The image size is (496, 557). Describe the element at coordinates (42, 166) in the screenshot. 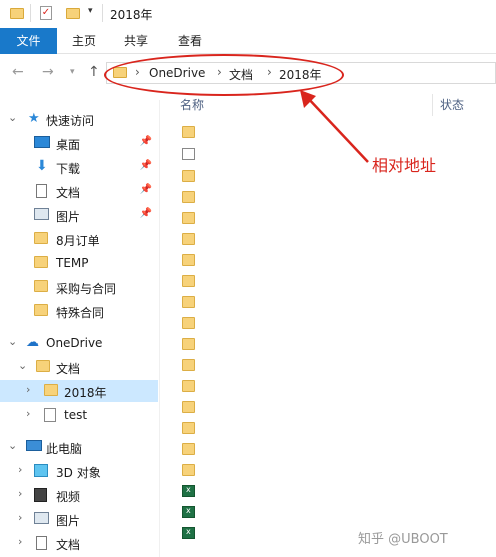

I see `download-arrow-icon: ⬇` at that location.